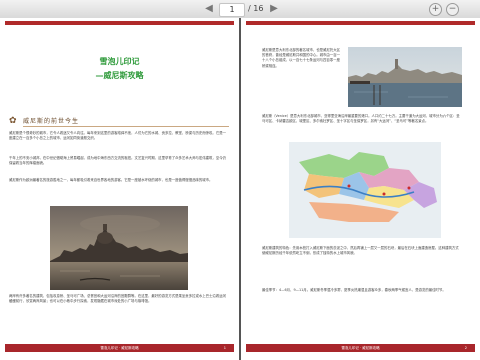 This screenshot has width=480, height=360. What do you see at coordinates (13, 121) in the screenshot?
I see `ornament-icon: ✿` at bounding box center [13, 121].